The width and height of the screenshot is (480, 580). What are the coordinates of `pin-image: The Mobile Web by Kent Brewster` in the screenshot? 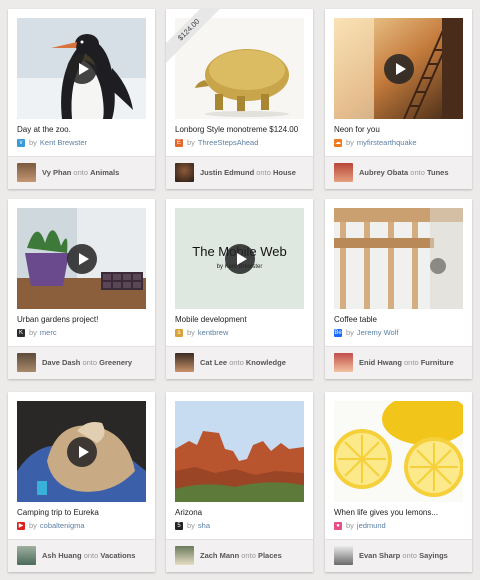 It's located at (239, 258).